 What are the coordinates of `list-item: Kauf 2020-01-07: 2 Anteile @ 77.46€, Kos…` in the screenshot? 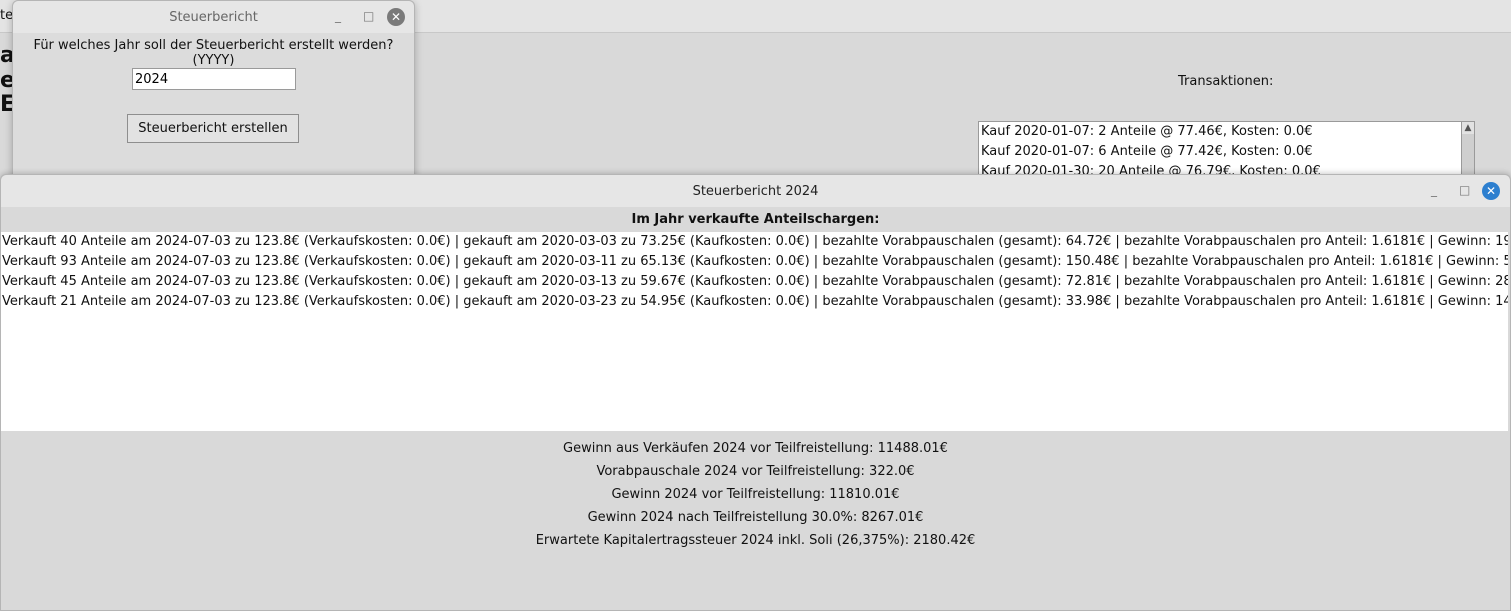 It's located at (1220, 132).